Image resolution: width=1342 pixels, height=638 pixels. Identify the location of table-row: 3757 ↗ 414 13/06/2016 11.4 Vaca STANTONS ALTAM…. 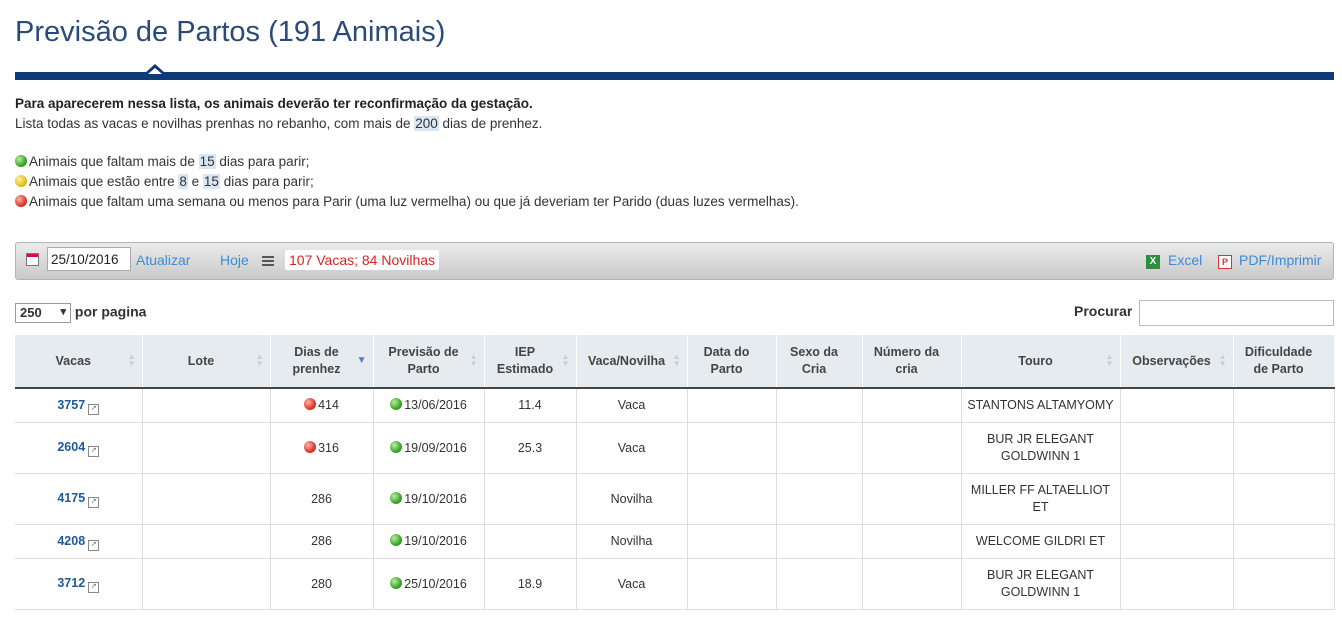
(675, 405).